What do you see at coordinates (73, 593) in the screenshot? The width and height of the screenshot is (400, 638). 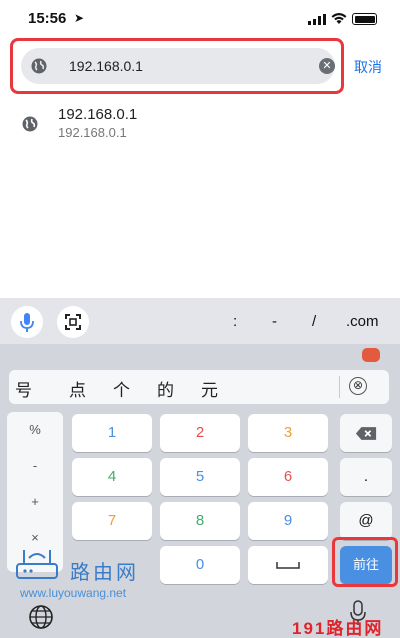 I see `watermark-url: www.luyouwang.net` at bounding box center [73, 593].